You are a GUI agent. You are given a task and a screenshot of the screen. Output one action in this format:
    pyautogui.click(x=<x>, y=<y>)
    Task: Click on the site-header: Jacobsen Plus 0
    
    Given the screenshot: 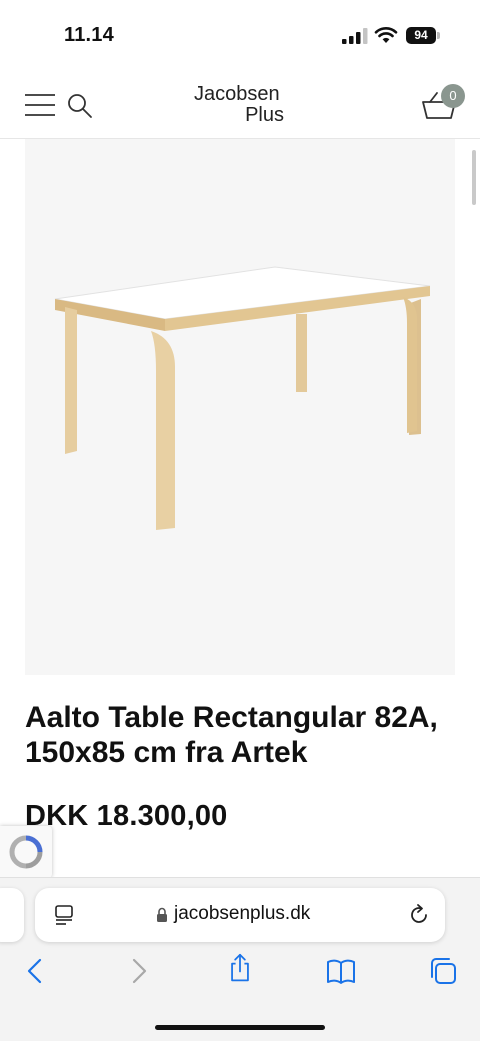 What is the action you would take?
    pyautogui.click(x=240, y=104)
    